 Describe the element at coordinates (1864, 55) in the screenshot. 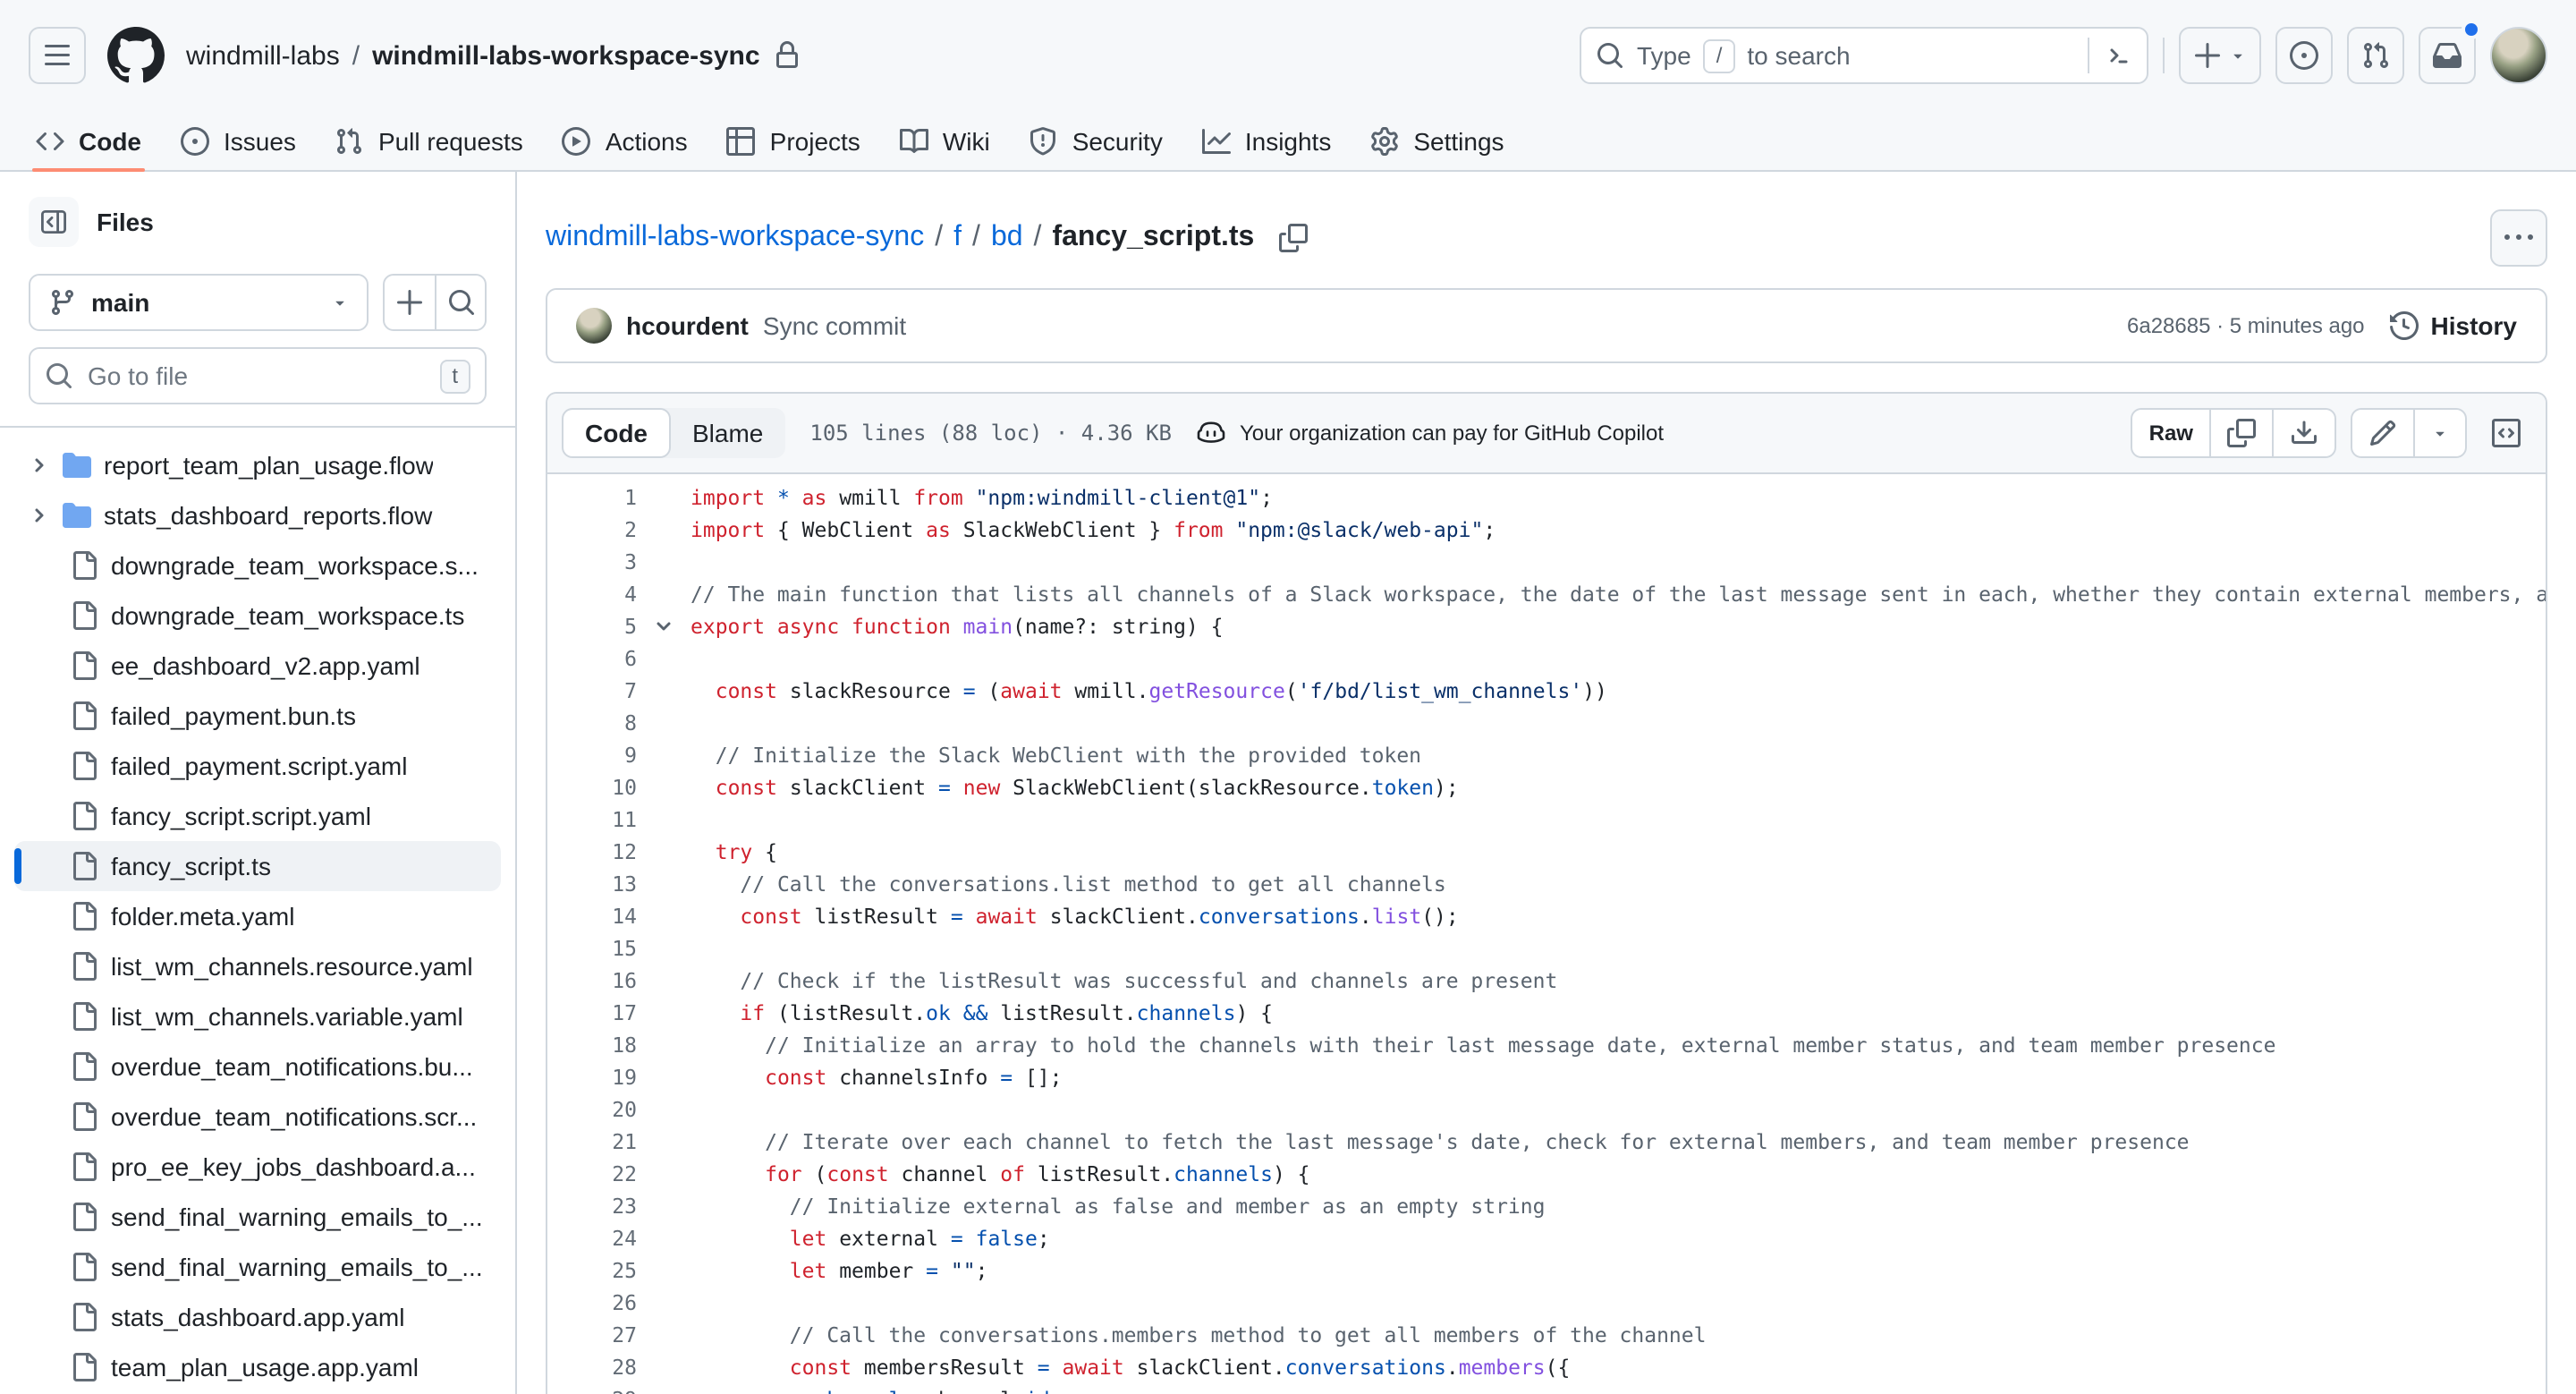

I see `search-input: Type / to search` at that location.